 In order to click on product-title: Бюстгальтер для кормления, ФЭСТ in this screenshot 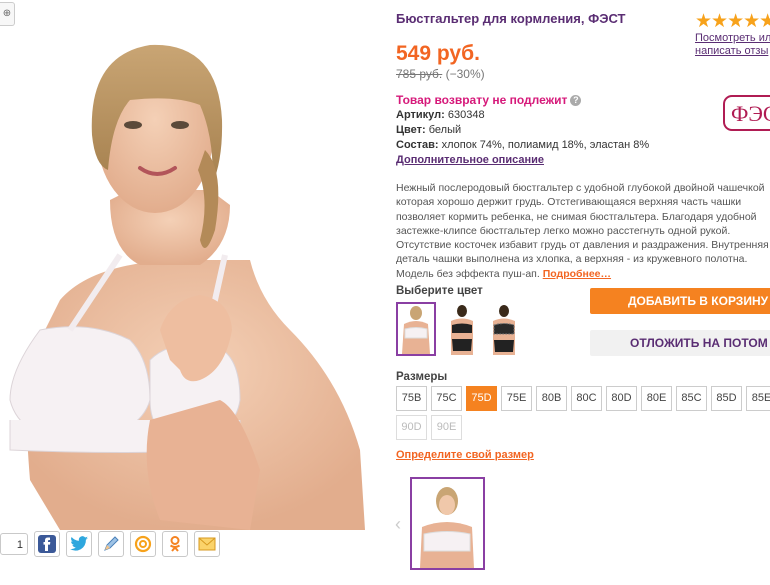, I will do `click(511, 18)`.